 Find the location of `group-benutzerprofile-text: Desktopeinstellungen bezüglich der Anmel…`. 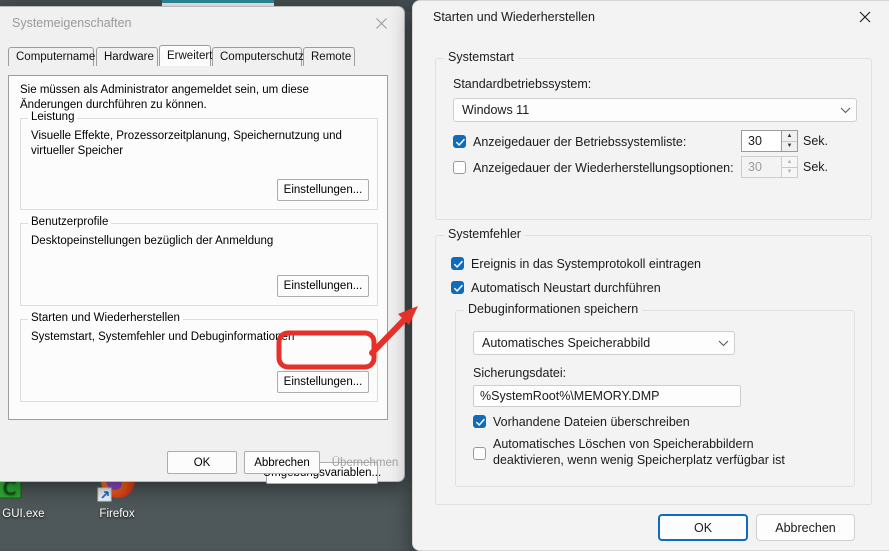

group-benutzerprofile-text: Desktopeinstellungen bezüglich der Anmel… is located at coordinates (152, 241).